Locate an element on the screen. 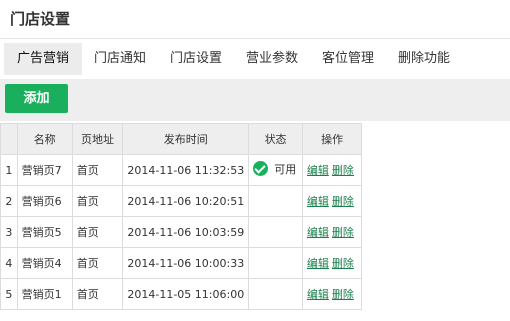 The image size is (510, 321). table-header-row: 名称 页地址 发布时间 状态 操作 is located at coordinates (255, 139).